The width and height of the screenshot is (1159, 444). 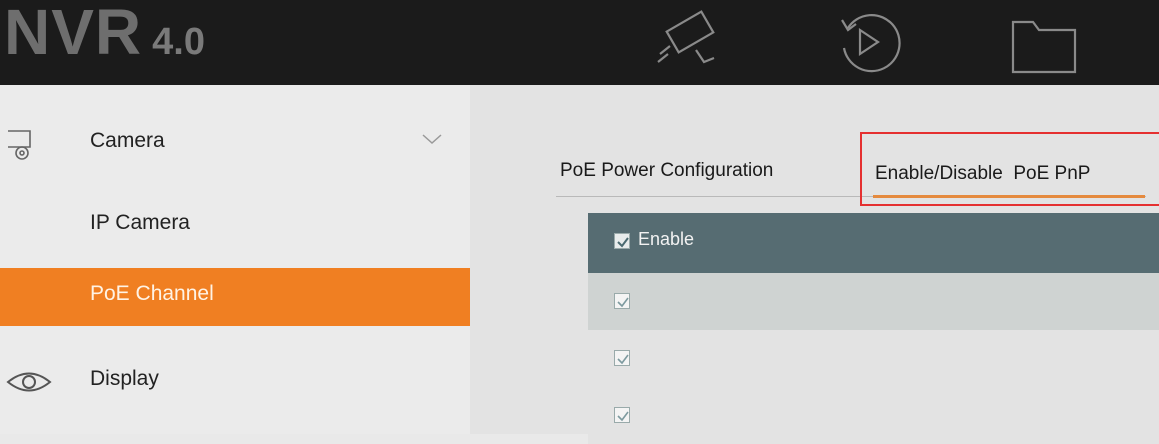 I want to click on eye-icon, so click(x=29, y=384).